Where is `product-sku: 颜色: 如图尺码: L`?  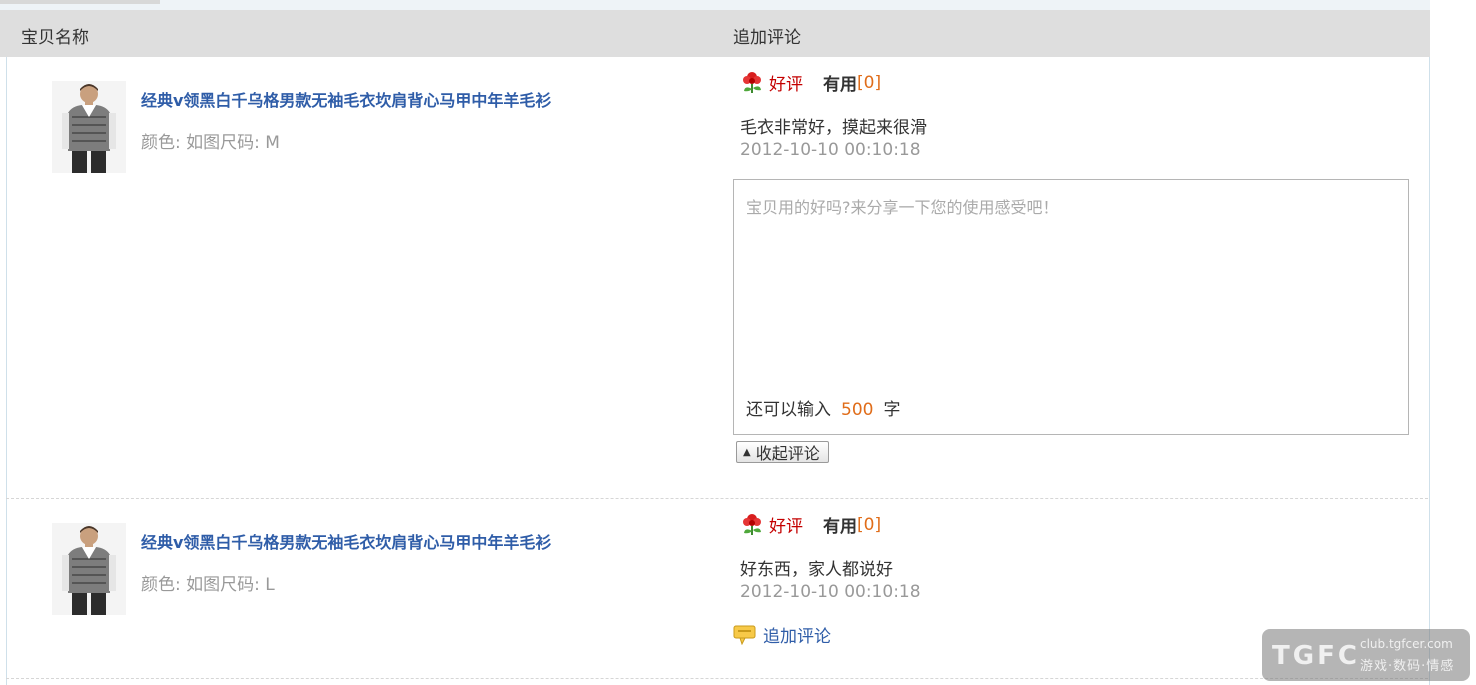 product-sku: 颜色: 如图尺码: L is located at coordinates (208, 585).